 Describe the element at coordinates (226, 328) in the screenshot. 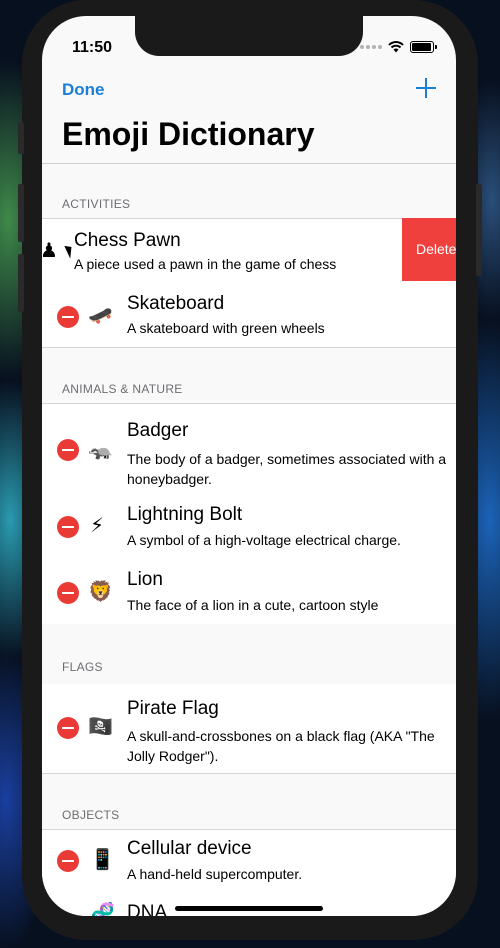

I see `row-desc: A skateboard with green wheels` at that location.